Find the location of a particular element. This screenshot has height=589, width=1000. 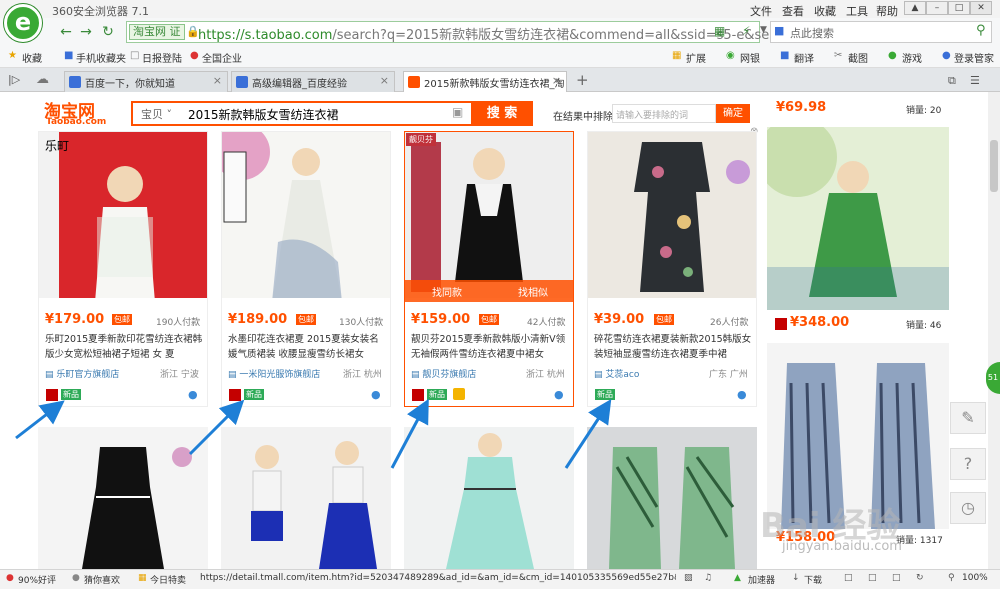

screenshot-icon: □ is located at coordinates (872, 578).